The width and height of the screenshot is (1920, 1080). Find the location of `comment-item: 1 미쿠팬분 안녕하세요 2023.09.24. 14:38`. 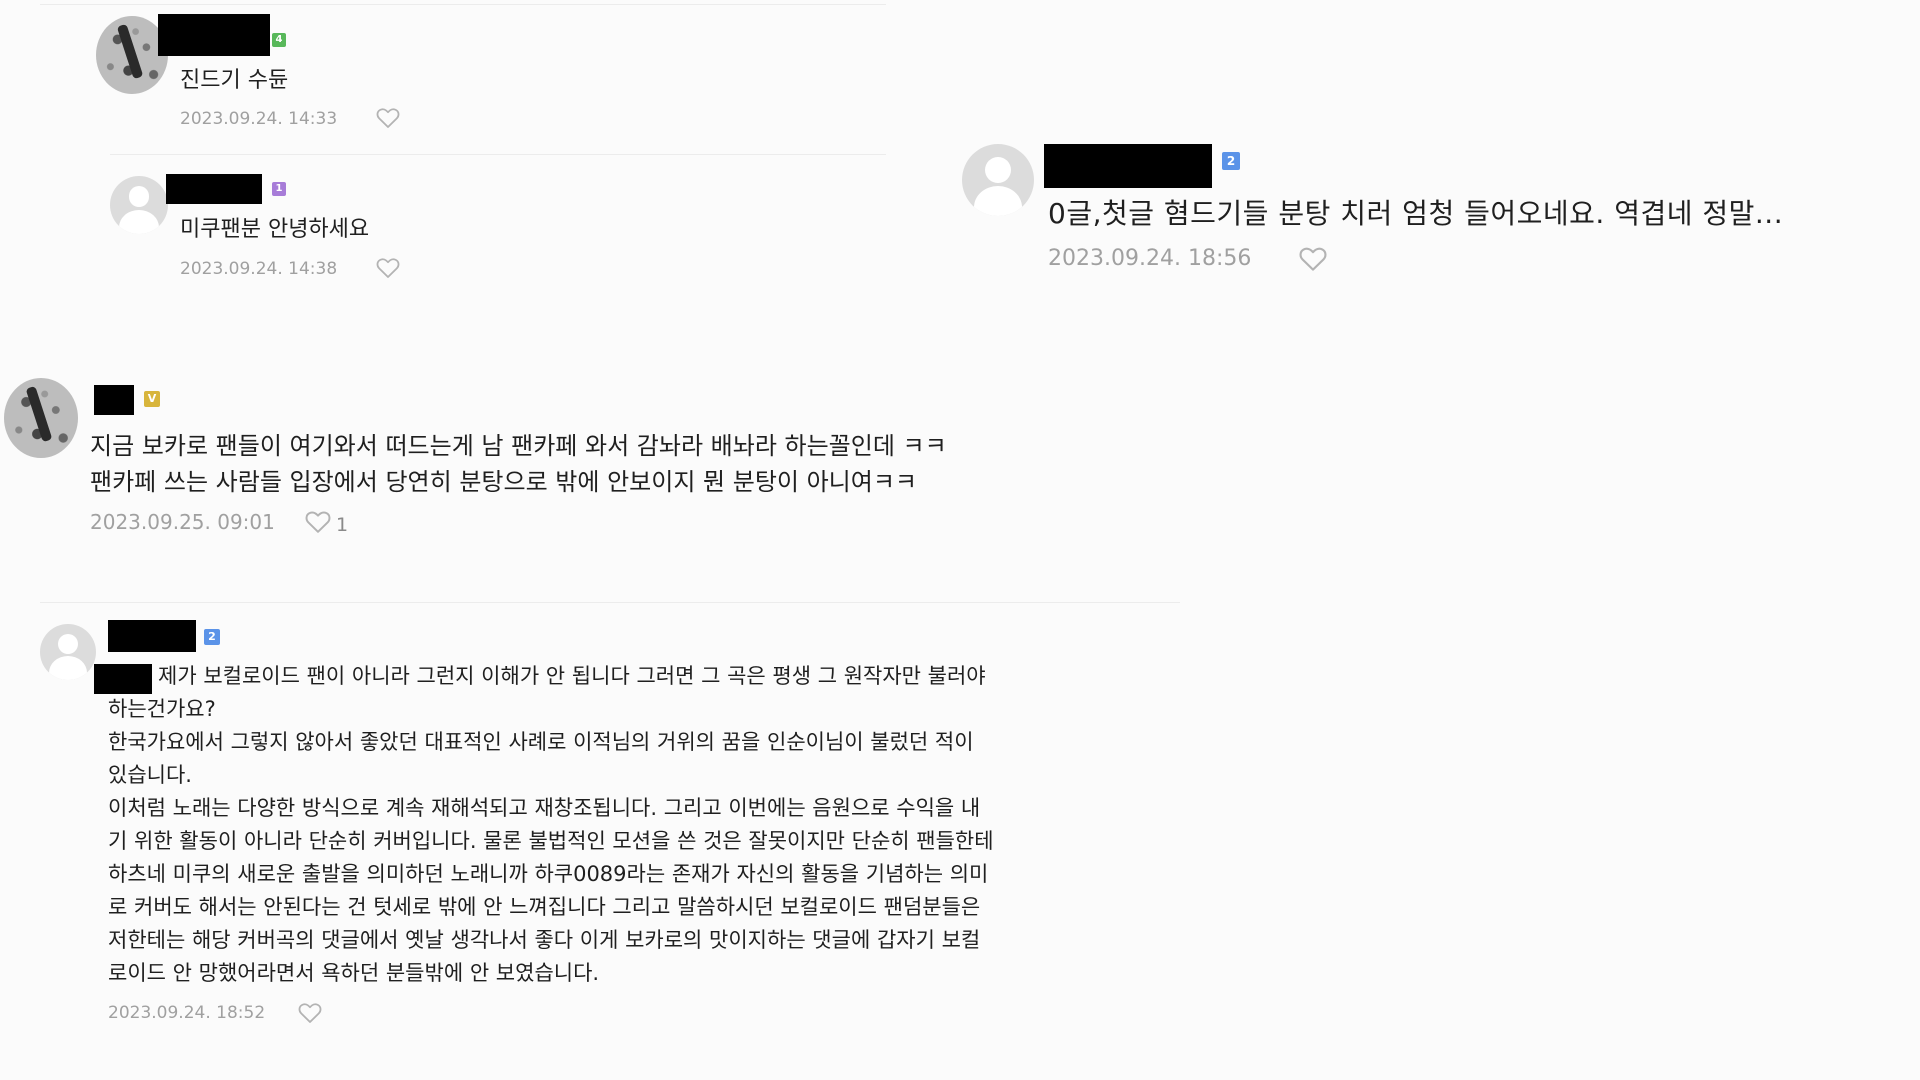

comment-item: 1 미쿠팬분 안녕하세요 2023.09.24. 14:38 is located at coordinates (450, 230).